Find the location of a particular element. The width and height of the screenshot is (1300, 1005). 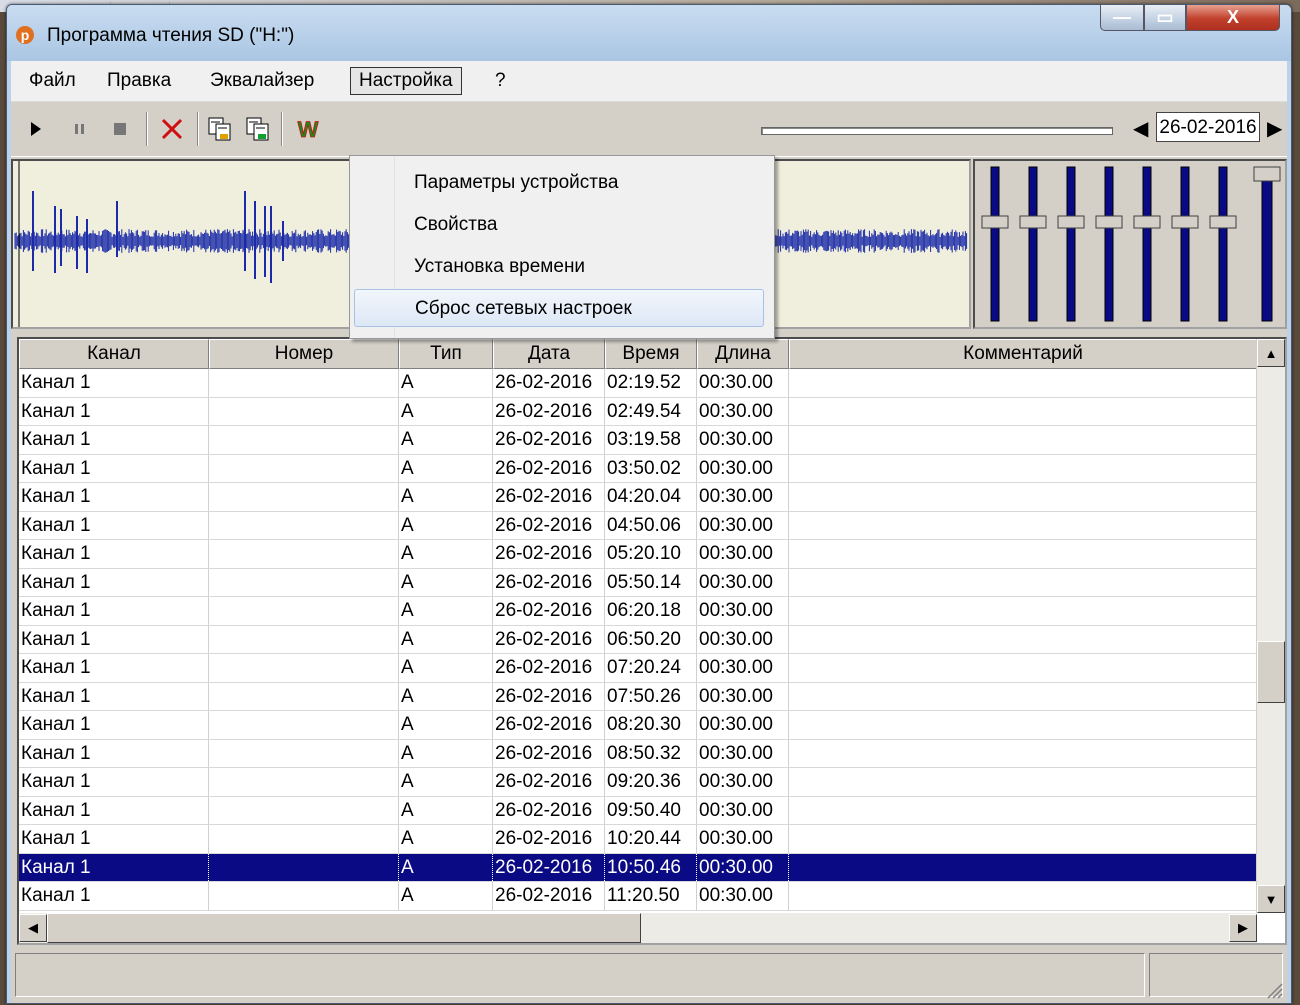

menu-item-set-time: Установка времени is located at coordinates (559, 267).